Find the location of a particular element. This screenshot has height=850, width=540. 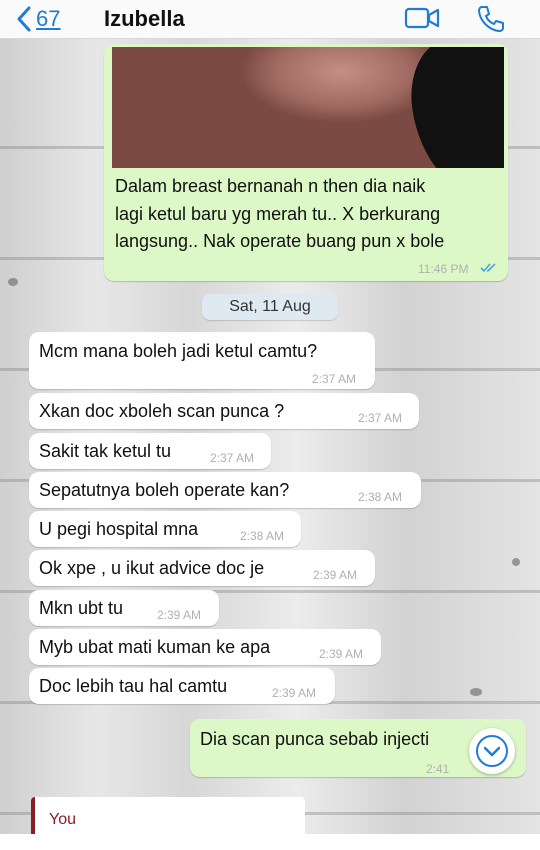

message-time: 11:46 PM is located at coordinates (443, 269).